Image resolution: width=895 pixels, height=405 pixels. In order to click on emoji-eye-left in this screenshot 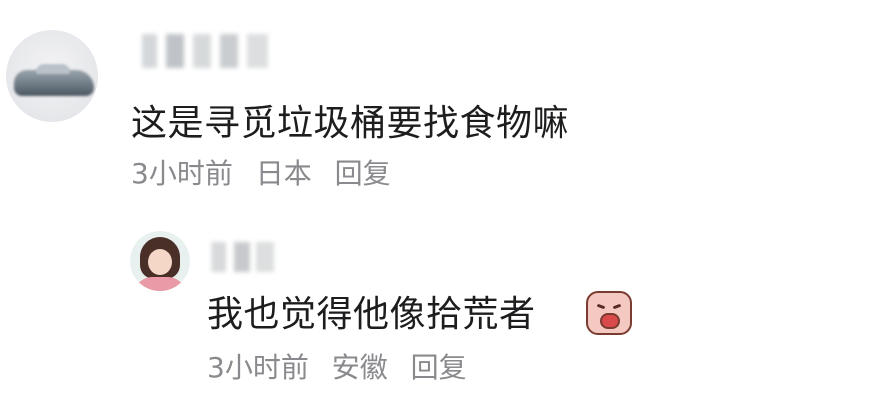, I will do `click(601, 306)`.